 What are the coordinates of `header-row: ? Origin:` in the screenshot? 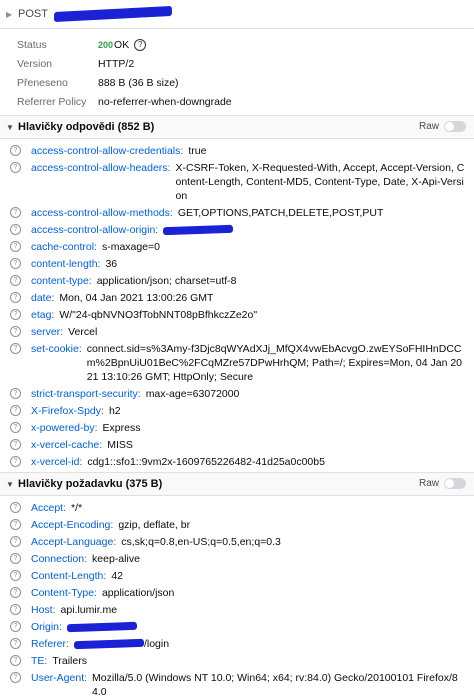 It's located at (237, 626).